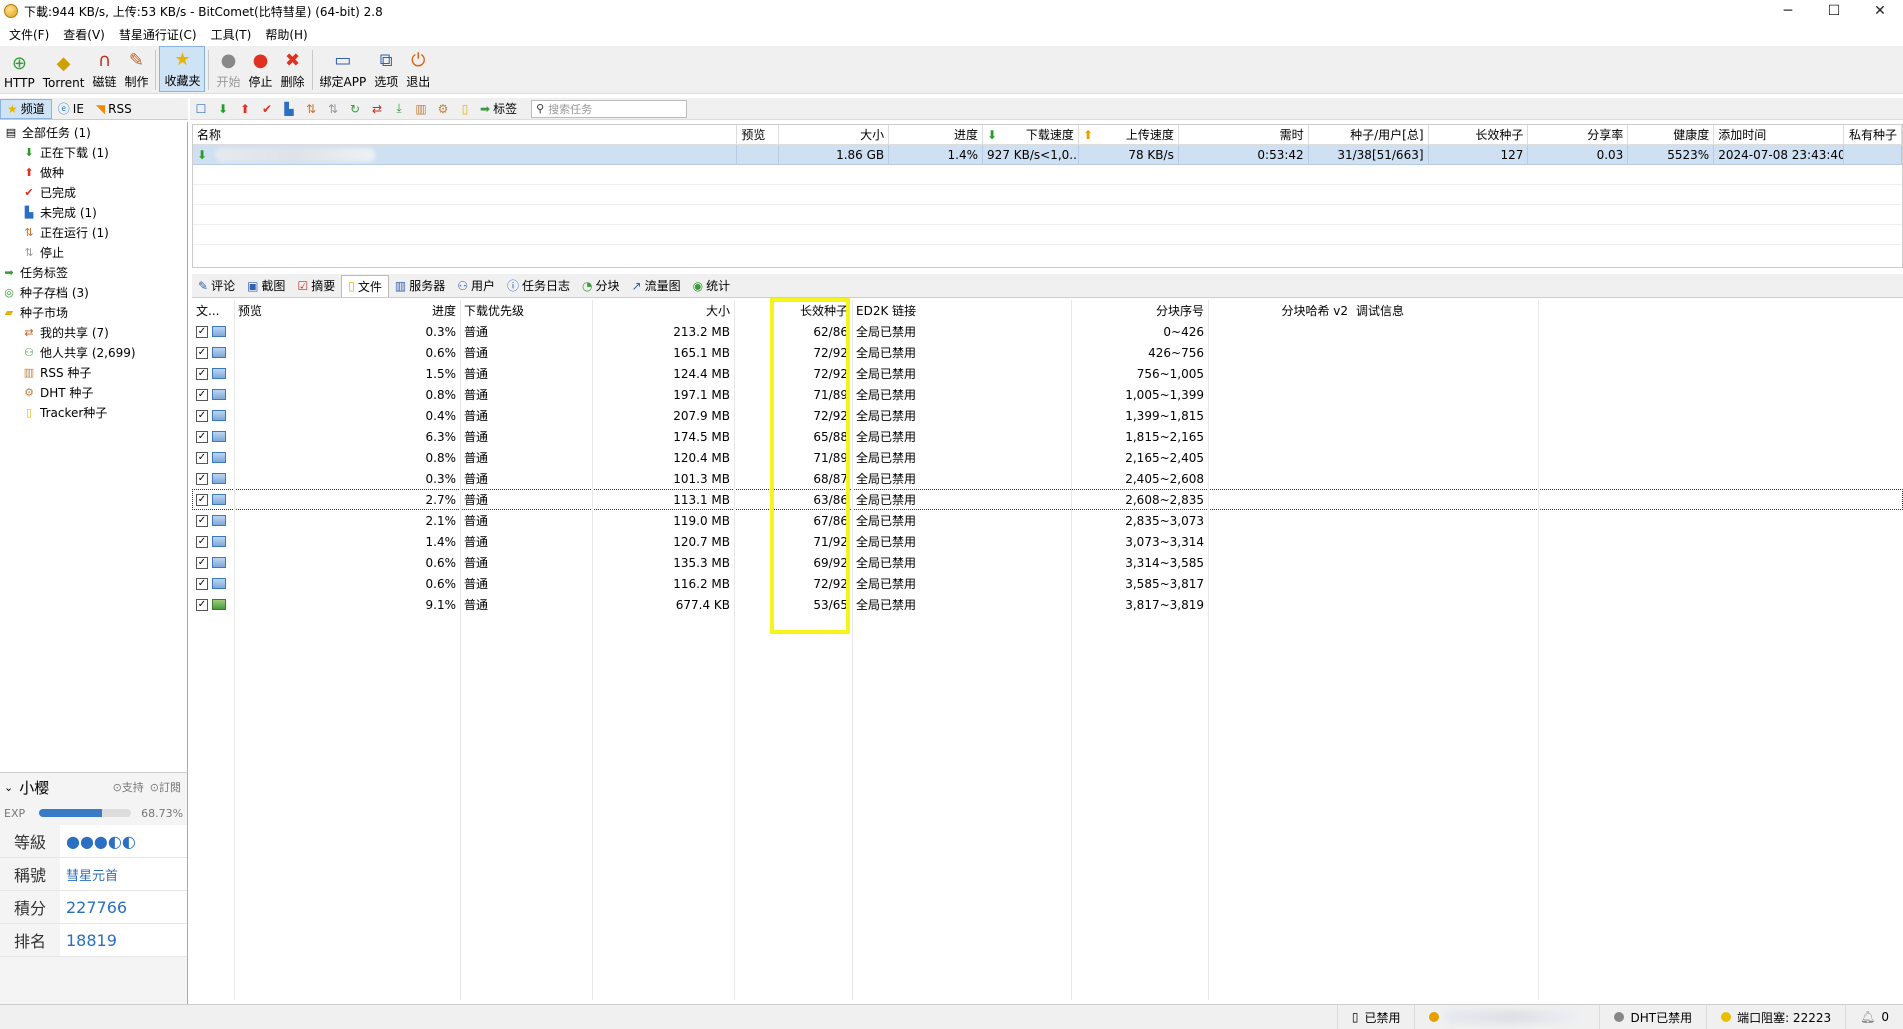  Describe the element at coordinates (758, 134) in the screenshot. I see `col-preview: 预览` at that location.